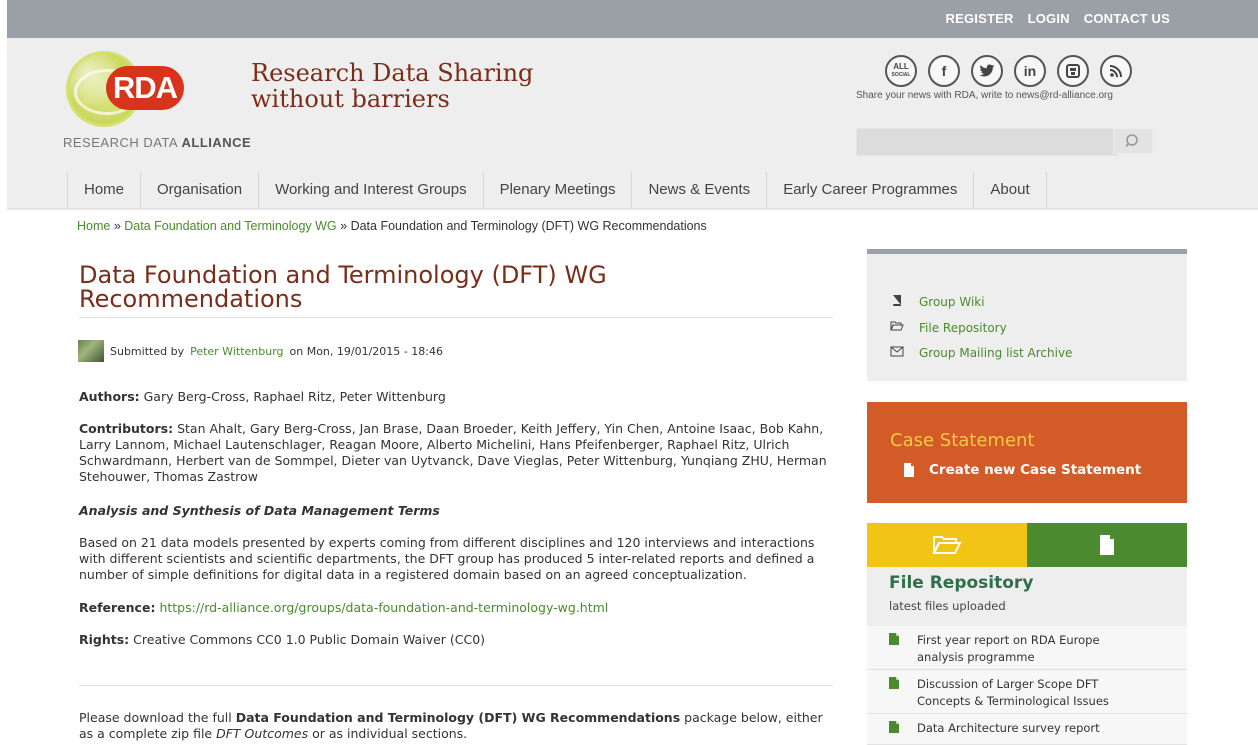 The height and width of the screenshot is (745, 1258). I want to click on file-repository-title: File Repository, so click(961, 583).